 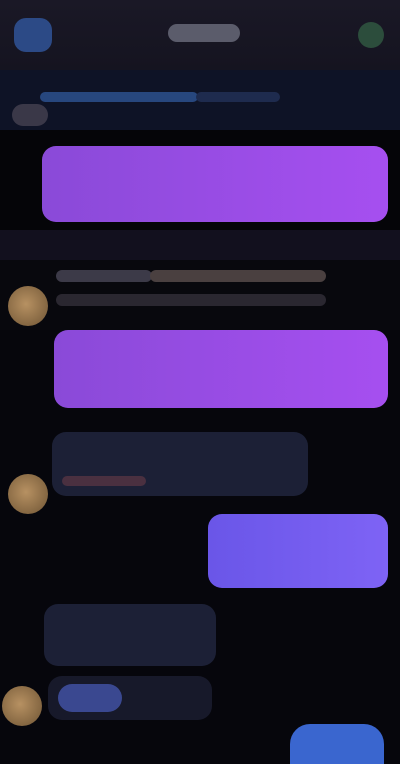 I want to click on chat-header, so click(x=200, y=35).